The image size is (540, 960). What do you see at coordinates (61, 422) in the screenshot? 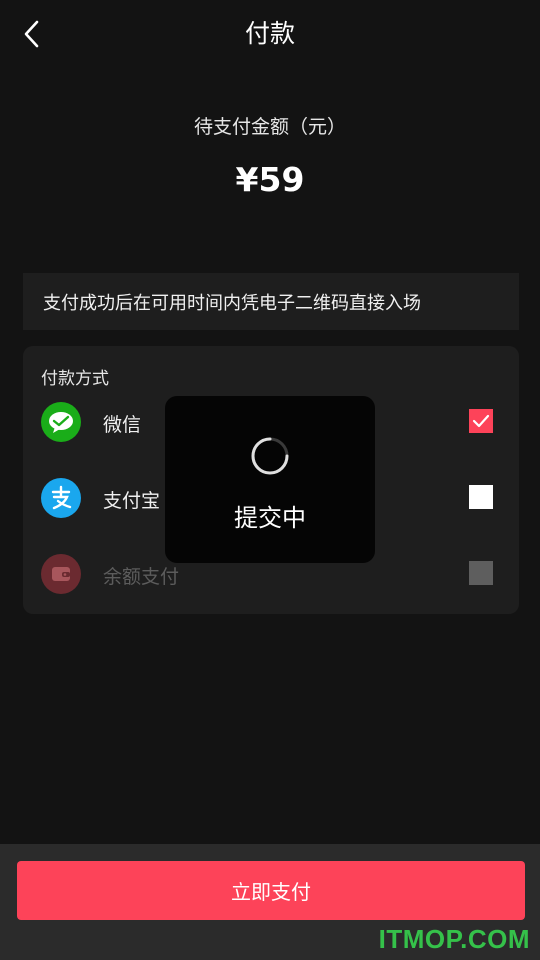
I see `wechat-icon` at bounding box center [61, 422].